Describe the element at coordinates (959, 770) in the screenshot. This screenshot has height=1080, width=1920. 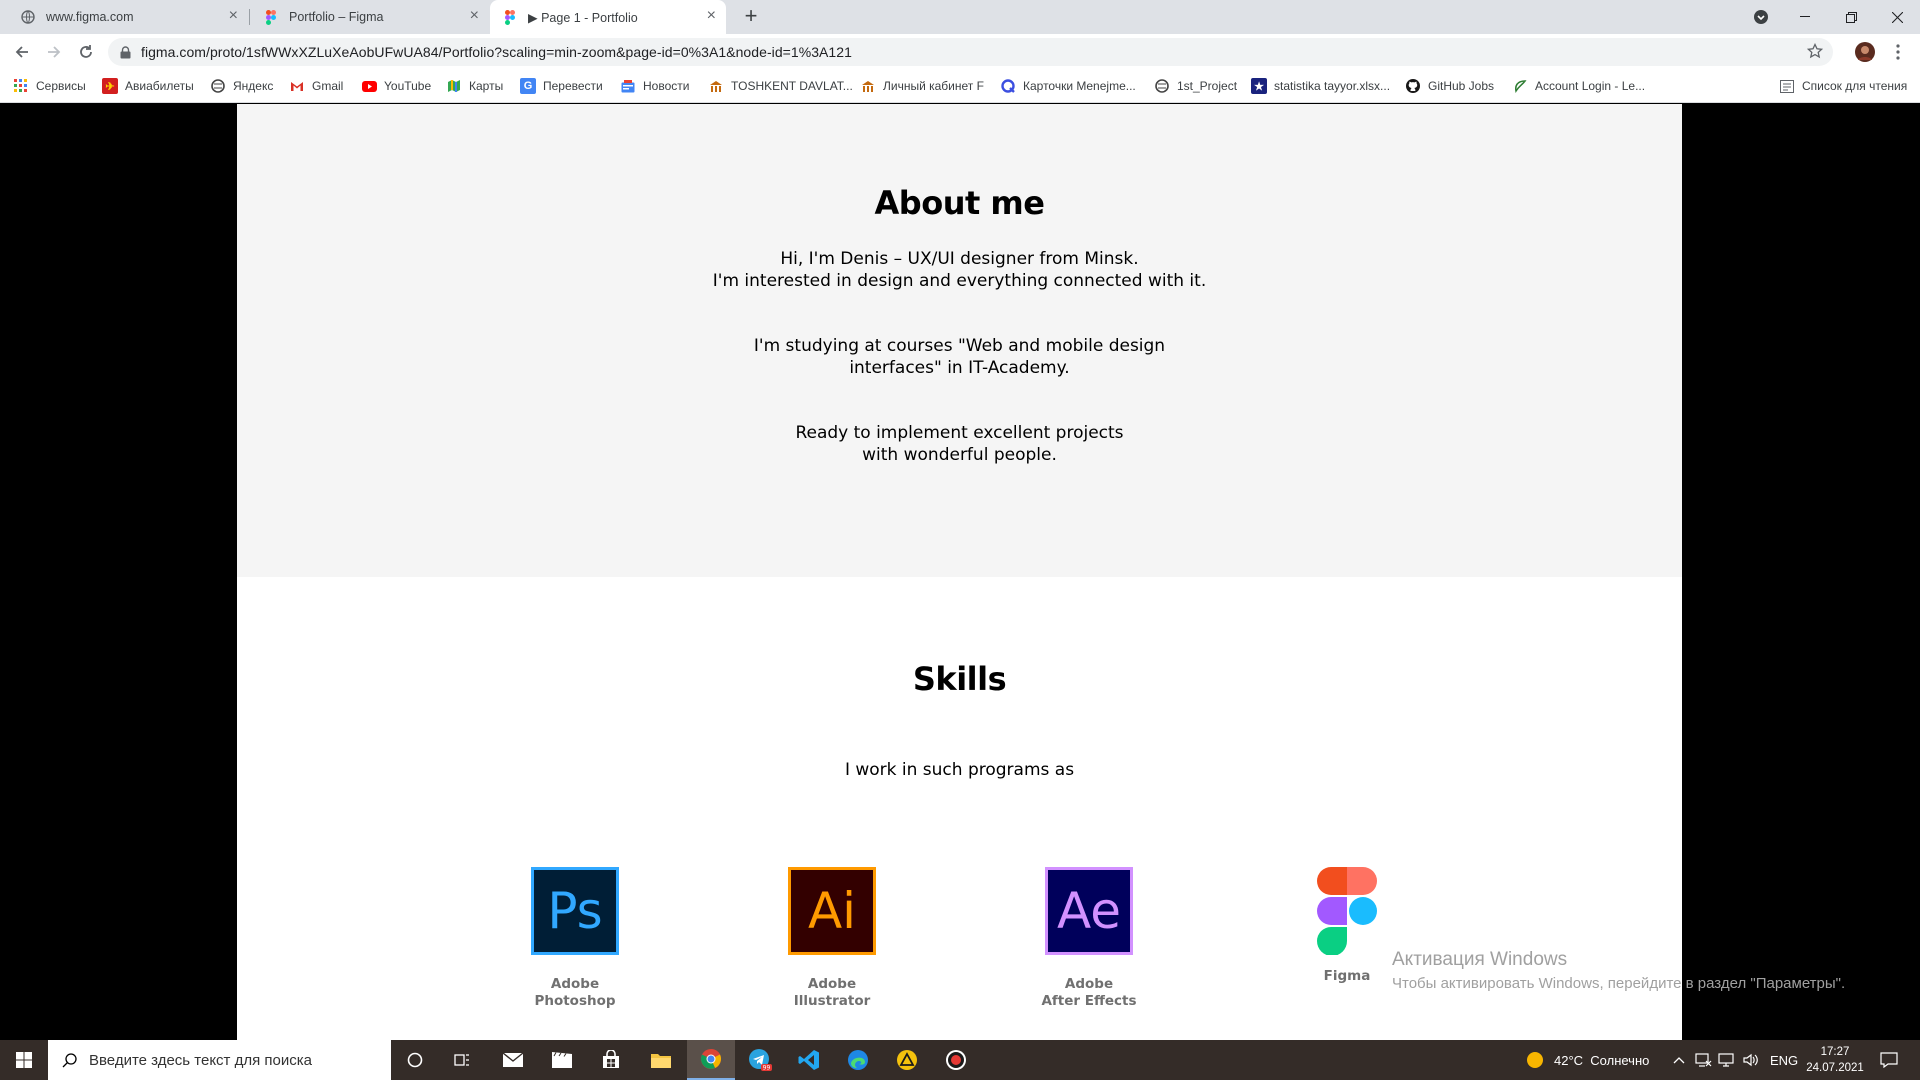
I see `skills-subtitle: I work in such programs as` at that location.